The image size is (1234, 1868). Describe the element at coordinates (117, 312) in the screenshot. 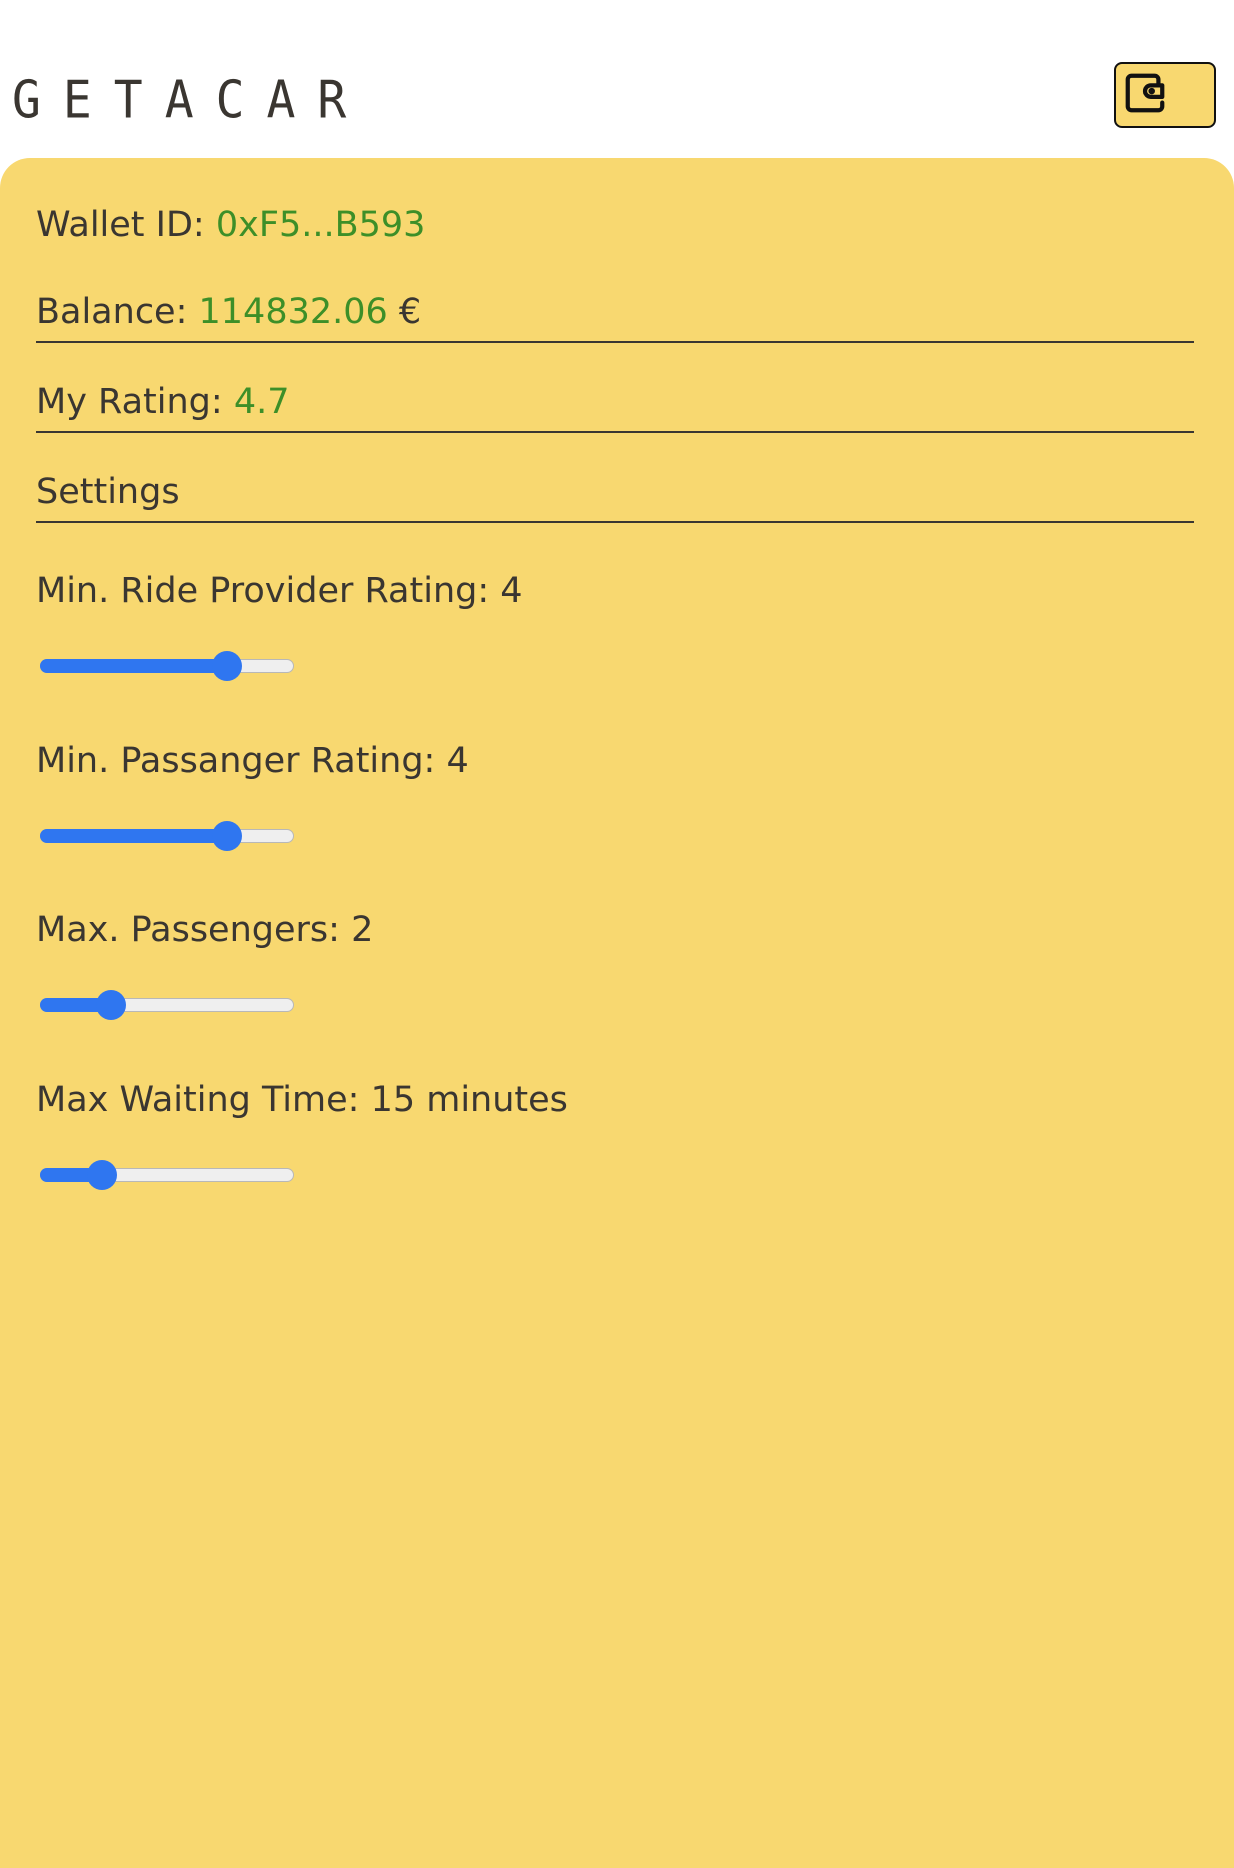

I see `balance-label: Balance:` at that location.